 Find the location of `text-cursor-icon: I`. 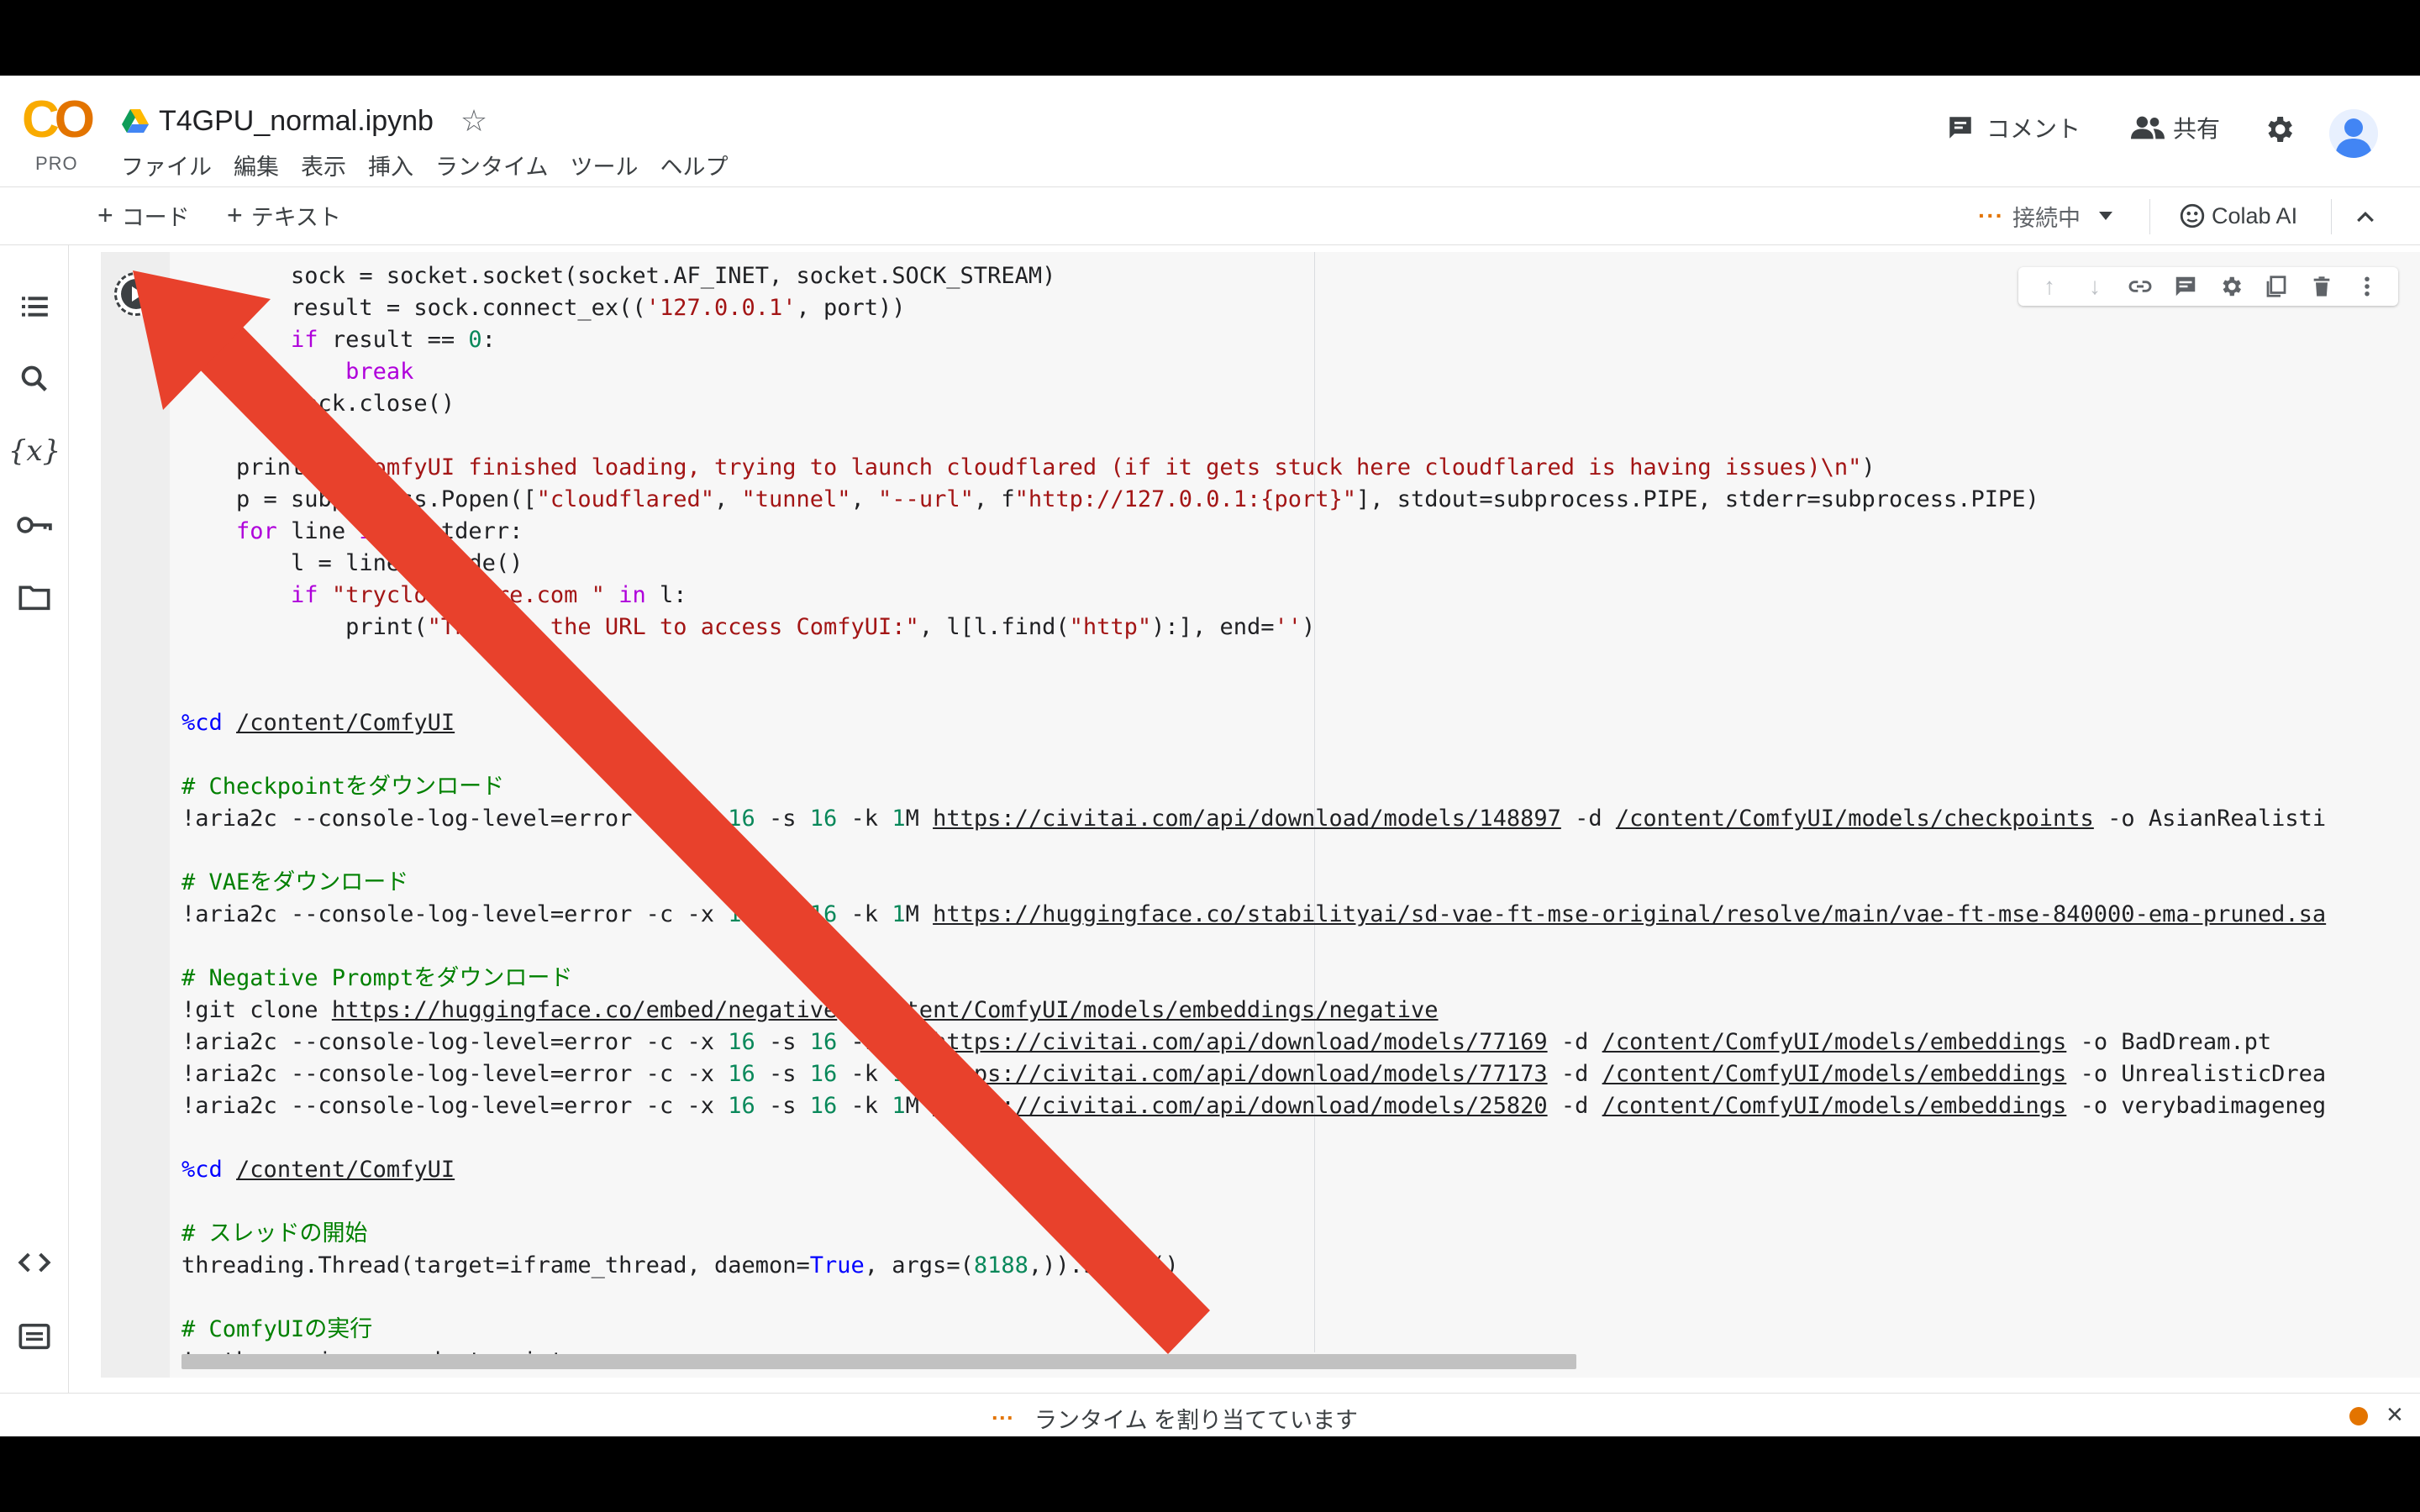

text-cursor-icon: I is located at coordinates (704, 813).